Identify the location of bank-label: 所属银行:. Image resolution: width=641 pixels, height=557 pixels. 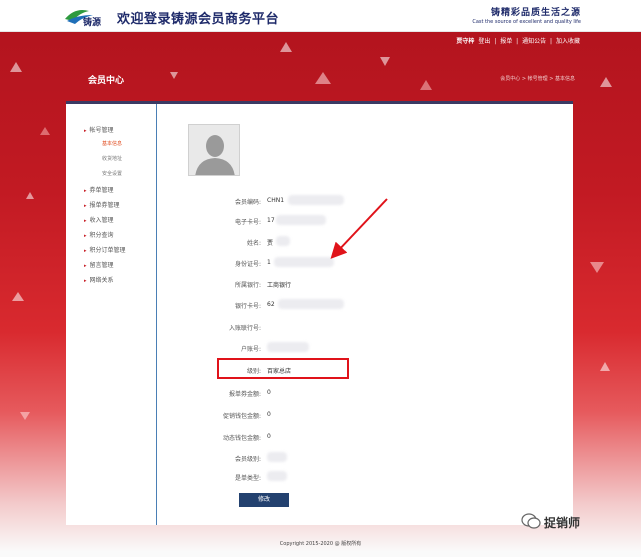
(247, 285).